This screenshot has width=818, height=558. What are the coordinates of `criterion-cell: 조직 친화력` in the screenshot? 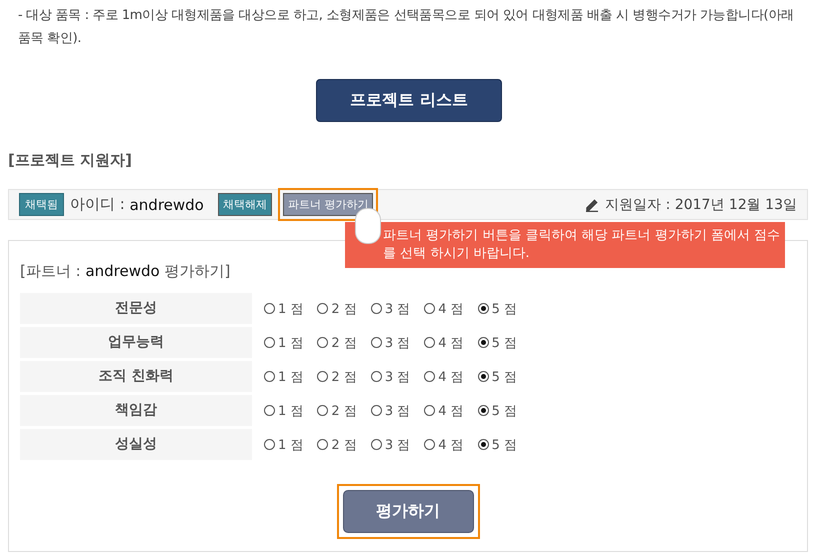 It's located at (136, 376).